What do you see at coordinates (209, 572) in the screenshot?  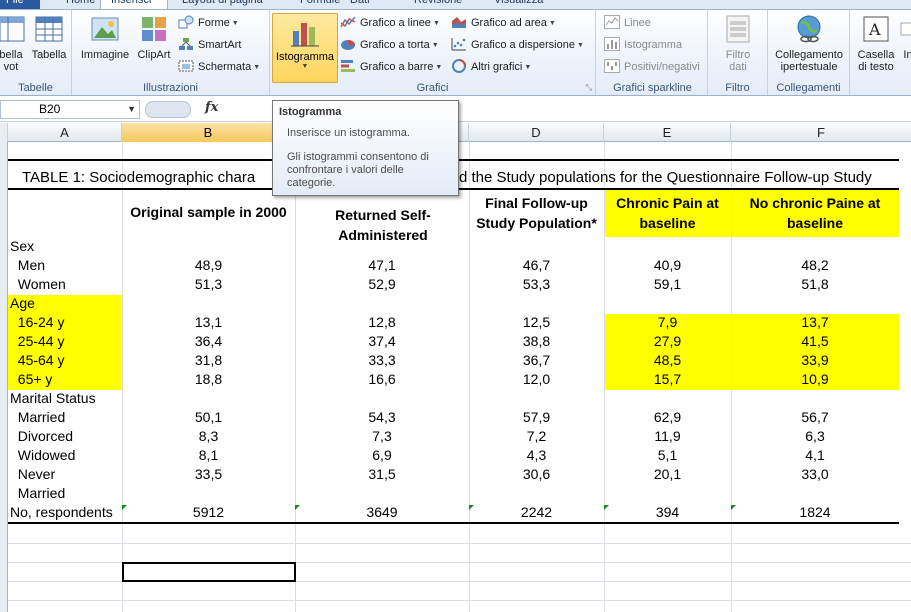 I see `active-cell-b20` at bounding box center [209, 572].